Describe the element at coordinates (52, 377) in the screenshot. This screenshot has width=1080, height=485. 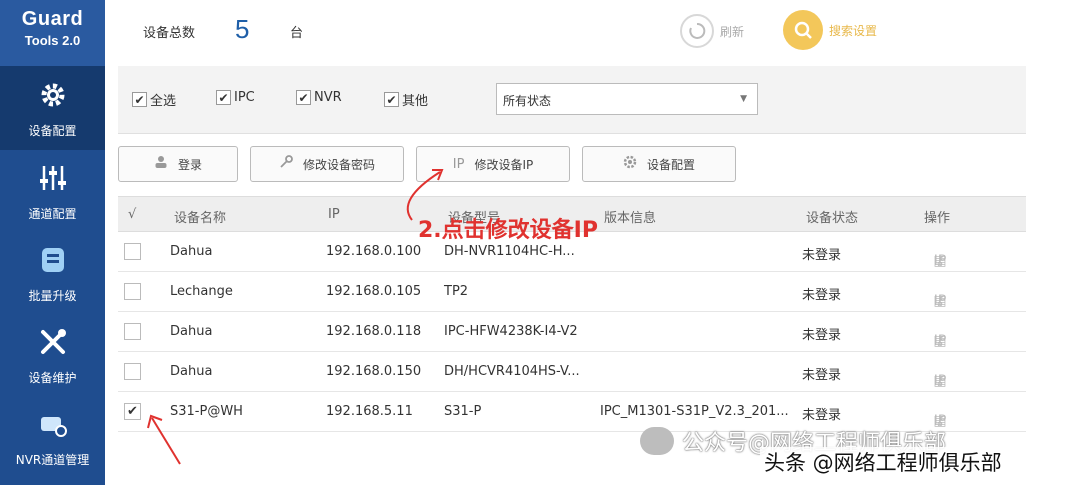
I see `sidebar-item-label: 设备维护` at that location.